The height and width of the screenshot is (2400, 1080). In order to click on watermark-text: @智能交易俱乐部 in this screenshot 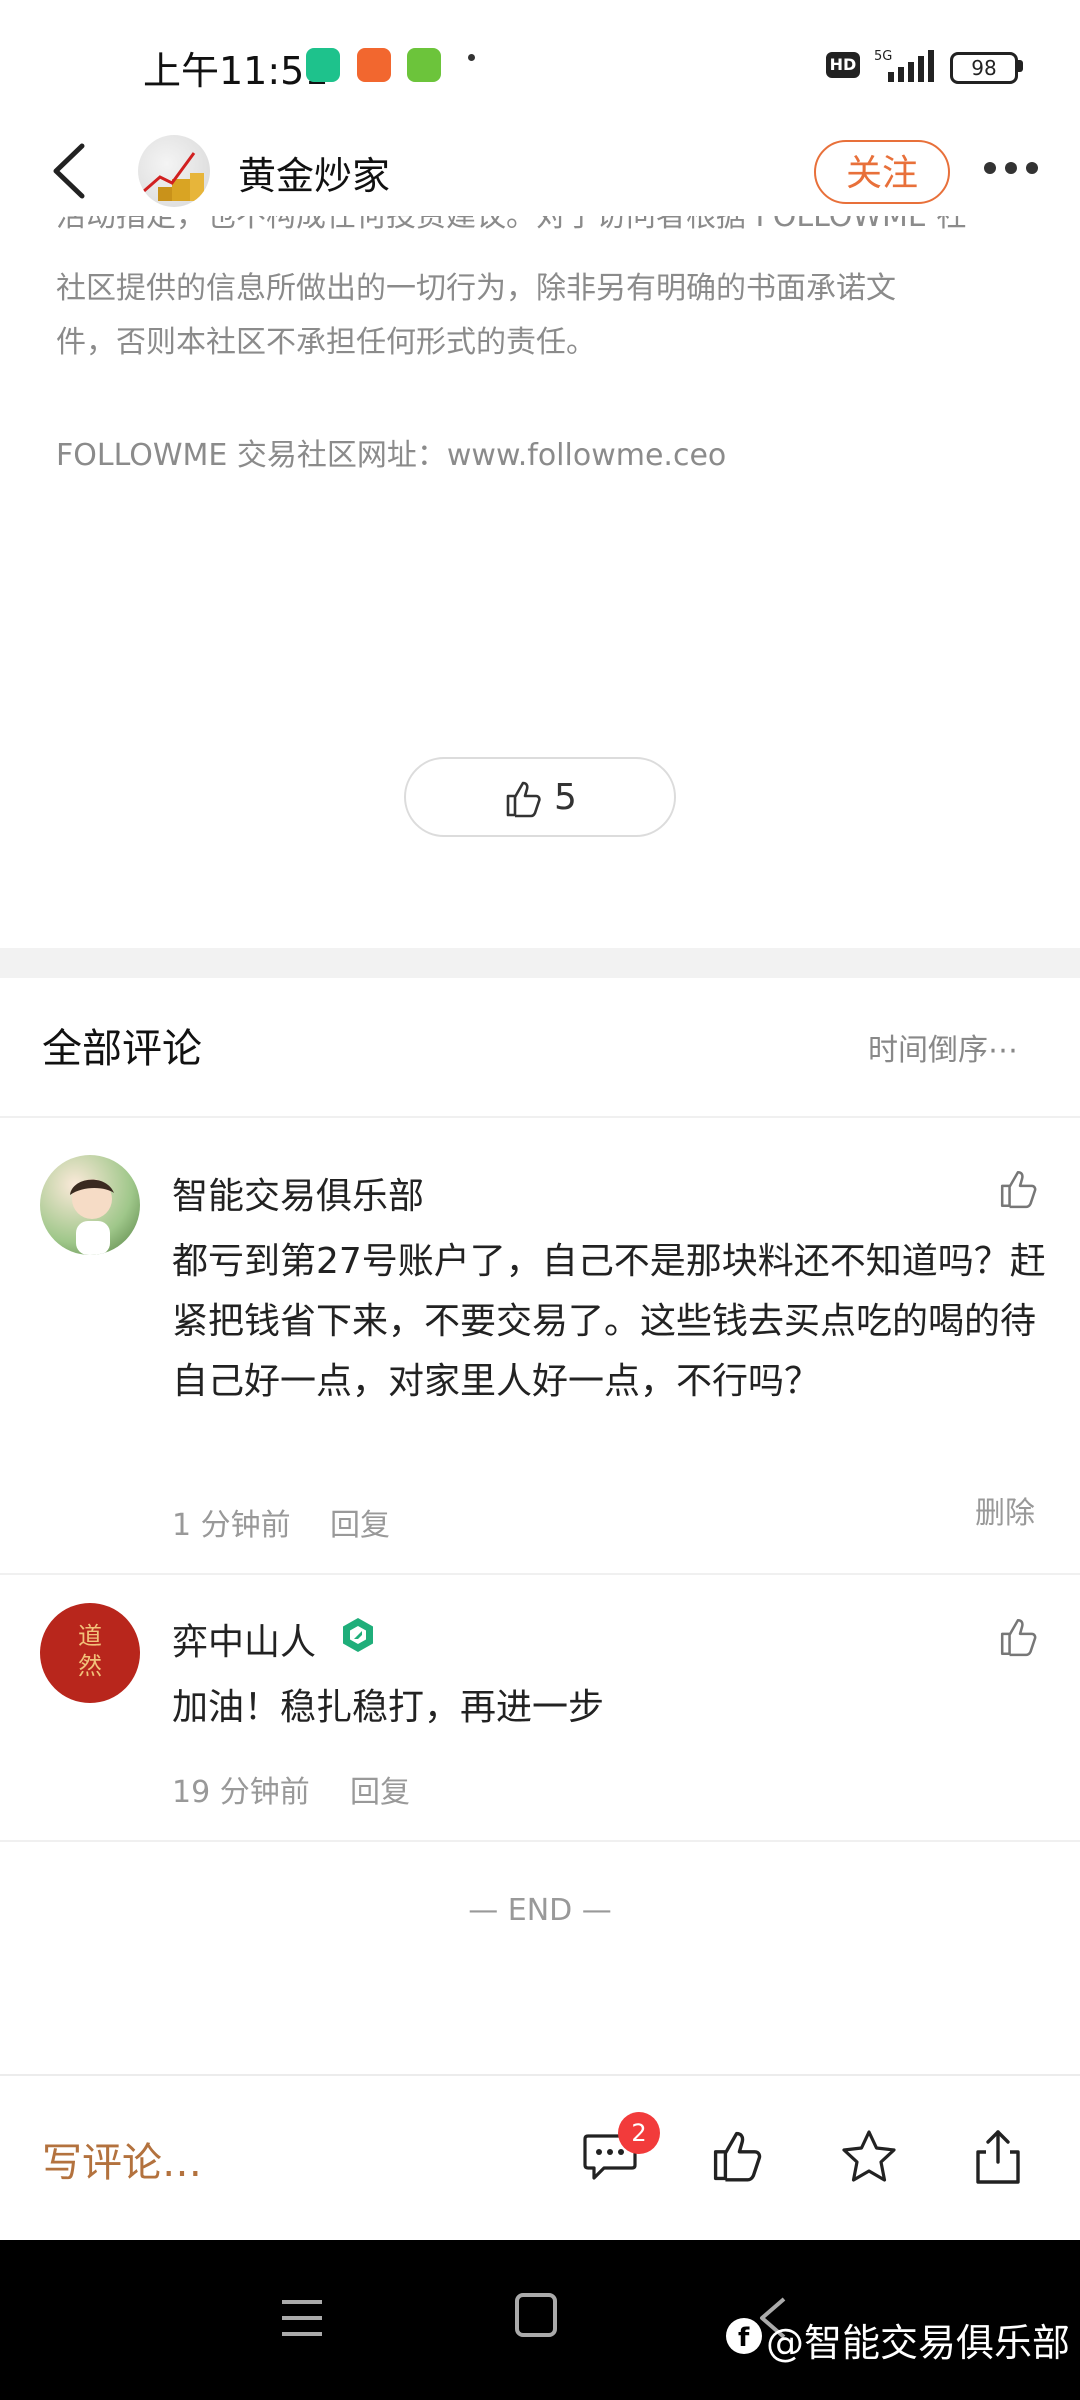, I will do `click(918, 2343)`.